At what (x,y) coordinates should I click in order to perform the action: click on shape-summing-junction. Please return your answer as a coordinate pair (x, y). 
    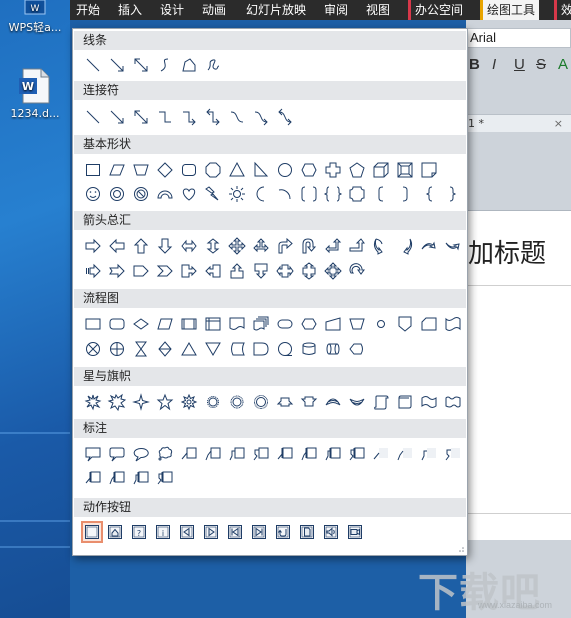
    Looking at the image, I should click on (93, 349).